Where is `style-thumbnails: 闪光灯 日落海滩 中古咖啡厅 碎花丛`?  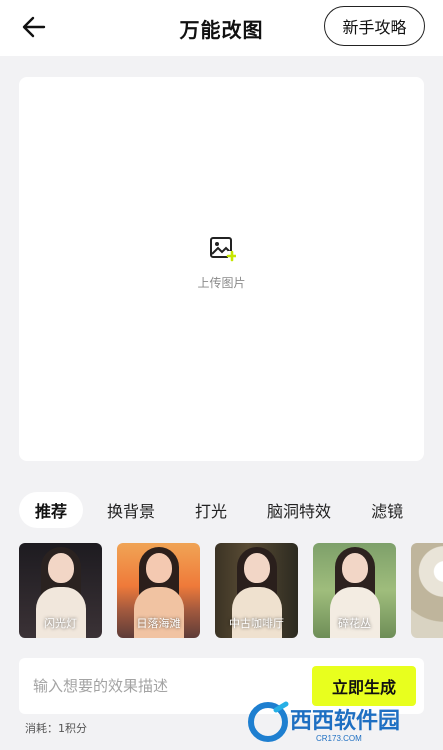
style-thumbnails: 闪光灯 日落海滩 中古咖啡厅 碎花丛 is located at coordinates (231, 590).